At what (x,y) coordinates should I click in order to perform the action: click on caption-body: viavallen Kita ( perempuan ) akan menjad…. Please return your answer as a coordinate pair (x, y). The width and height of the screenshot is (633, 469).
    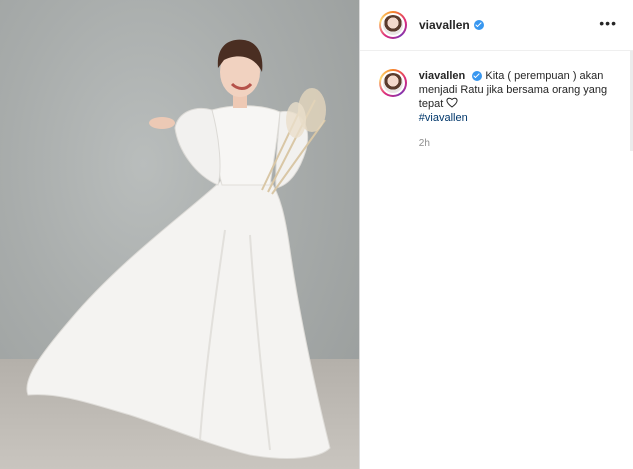
    Looking at the image, I should click on (518, 110).